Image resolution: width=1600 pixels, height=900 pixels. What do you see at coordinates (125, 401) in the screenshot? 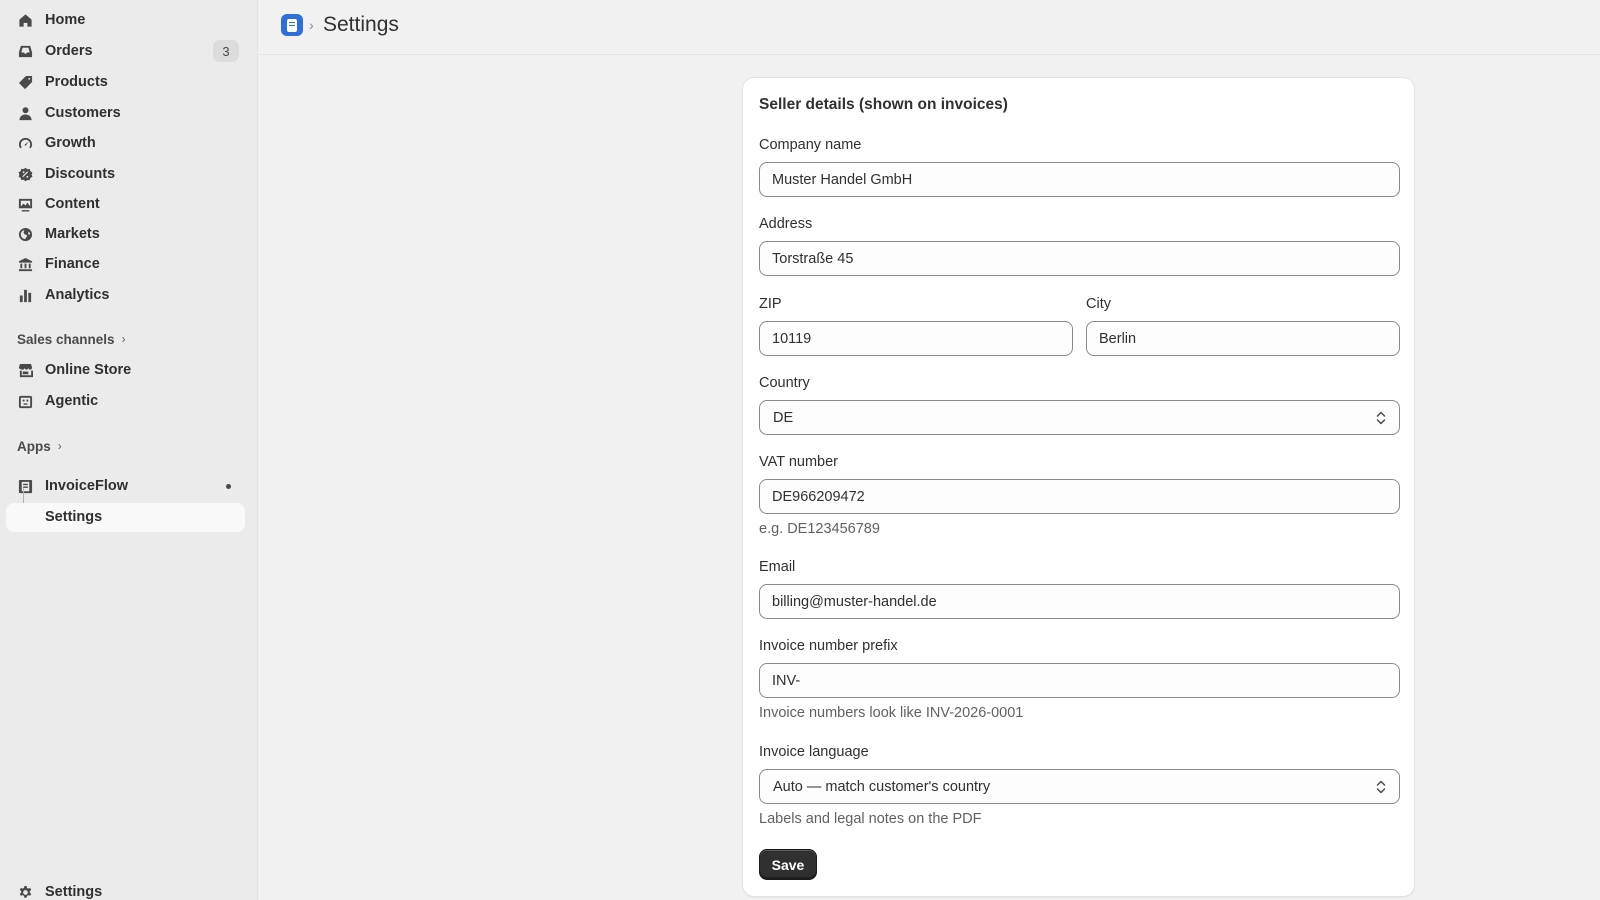
I see `sidebar-item-agentic: Agentic` at bounding box center [125, 401].